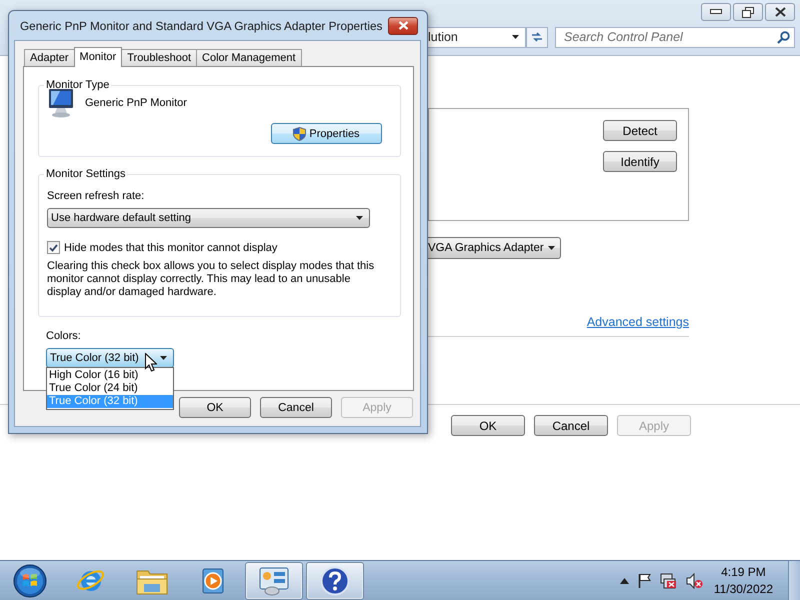 The width and height of the screenshot is (800, 600). I want to click on tab: Troubleshoot, so click(159, 57).